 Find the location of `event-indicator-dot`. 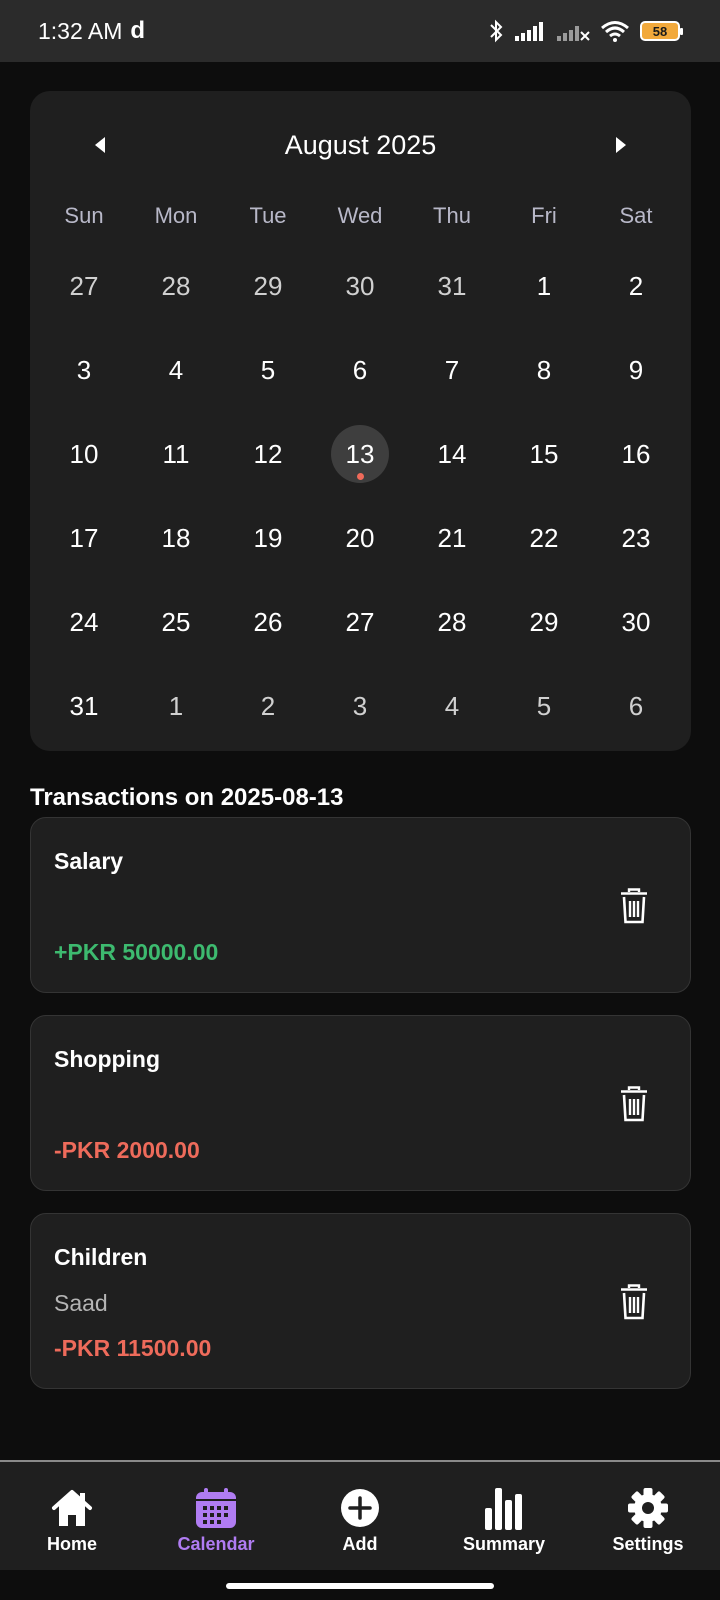

event-indicator-dot is located at coordinates (360, 476).